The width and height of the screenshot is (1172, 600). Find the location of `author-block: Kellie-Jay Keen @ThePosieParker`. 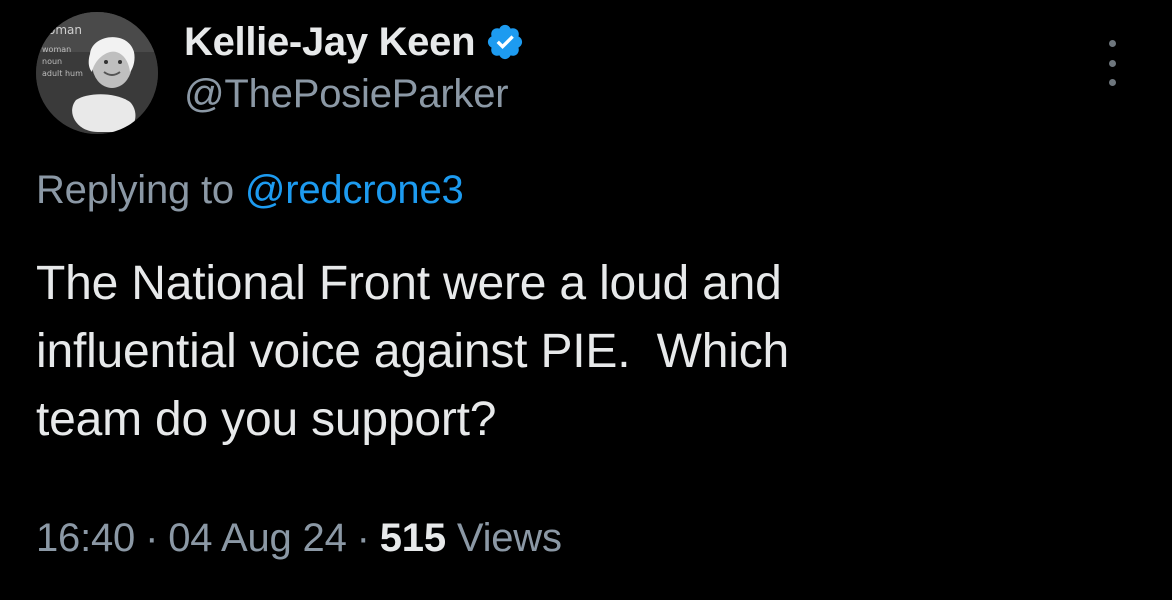

author-block: Kellie-Jay Keen @ThePosieParker is located at coordinates (354, 65).